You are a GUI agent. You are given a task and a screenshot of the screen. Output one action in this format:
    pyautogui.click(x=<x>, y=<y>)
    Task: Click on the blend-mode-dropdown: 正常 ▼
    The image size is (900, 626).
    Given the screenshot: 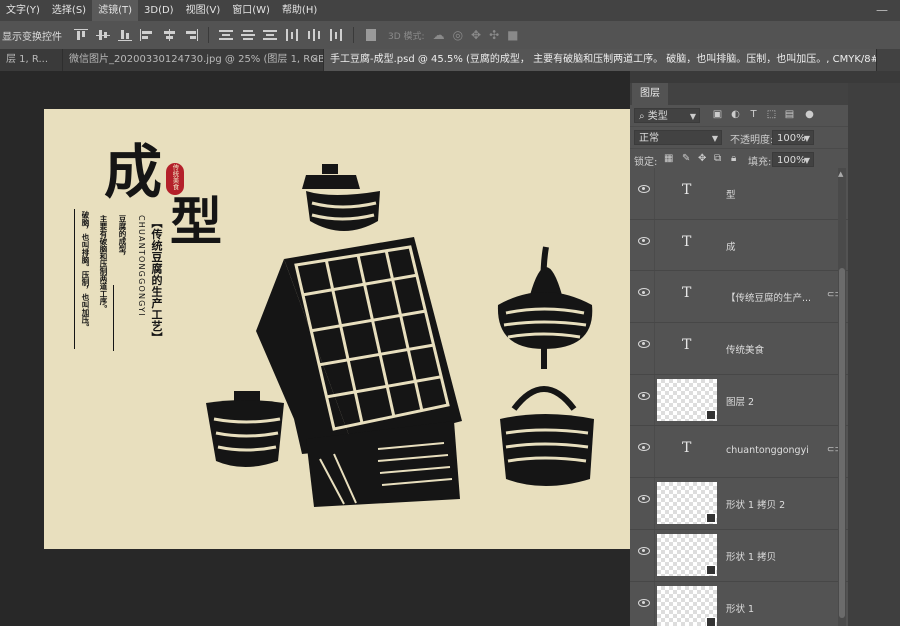 What is the action you would take?
    pyautogui.click(x=678, y=137)
    